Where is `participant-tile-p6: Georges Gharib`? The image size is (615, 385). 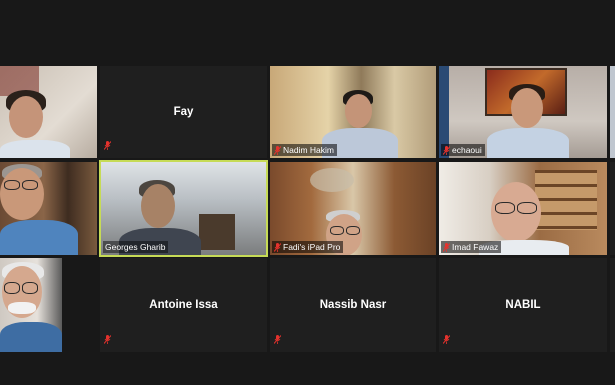
participant-tile-p6: Georges Gharib is located at coordinates (183, 208).